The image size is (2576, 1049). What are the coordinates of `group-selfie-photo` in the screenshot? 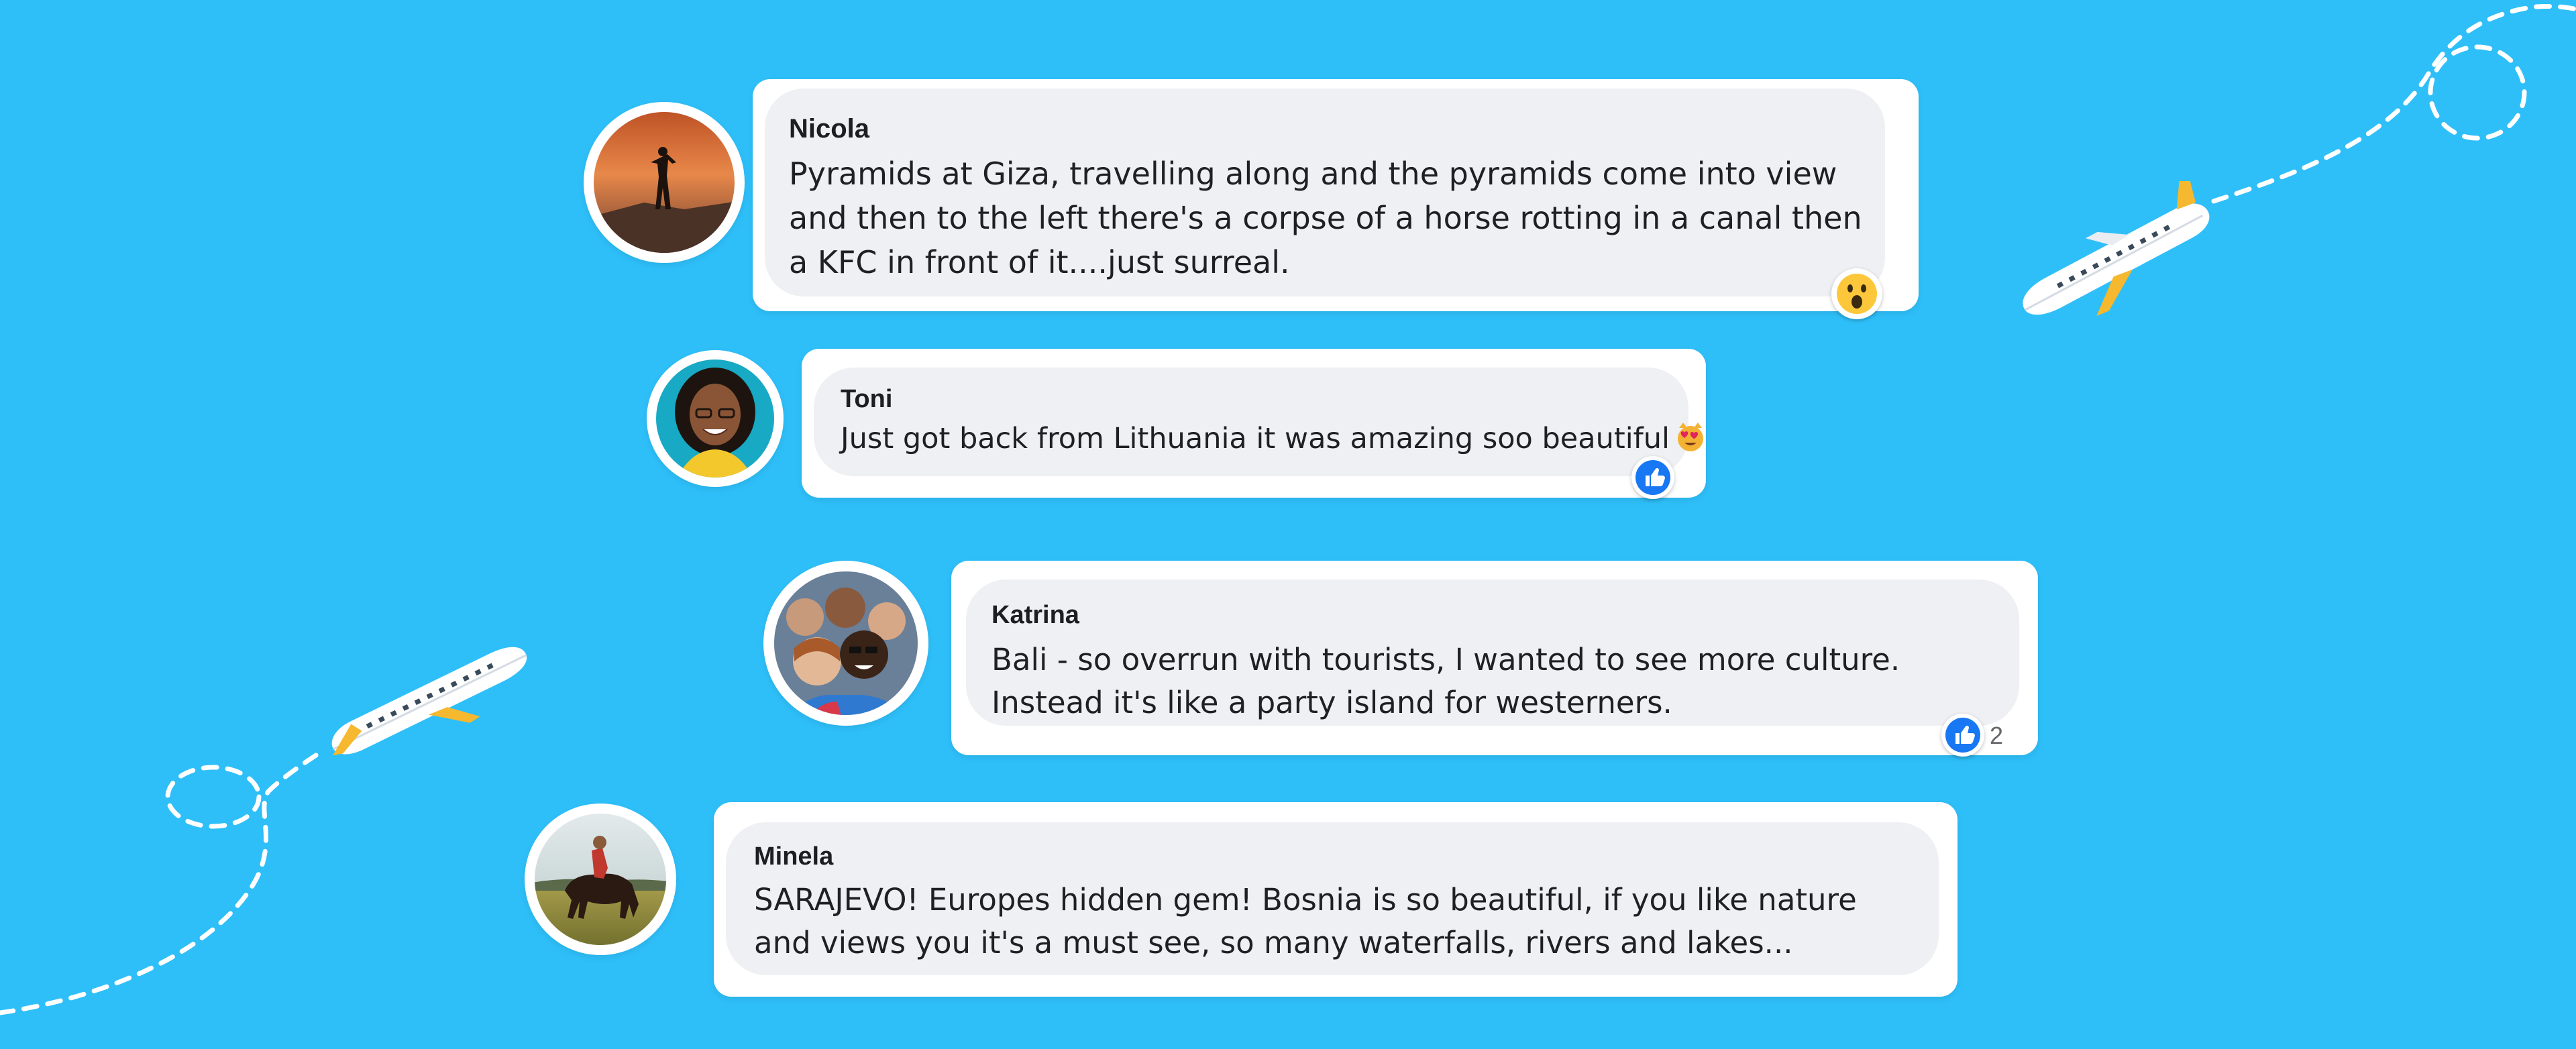 It's located at (846, 643).